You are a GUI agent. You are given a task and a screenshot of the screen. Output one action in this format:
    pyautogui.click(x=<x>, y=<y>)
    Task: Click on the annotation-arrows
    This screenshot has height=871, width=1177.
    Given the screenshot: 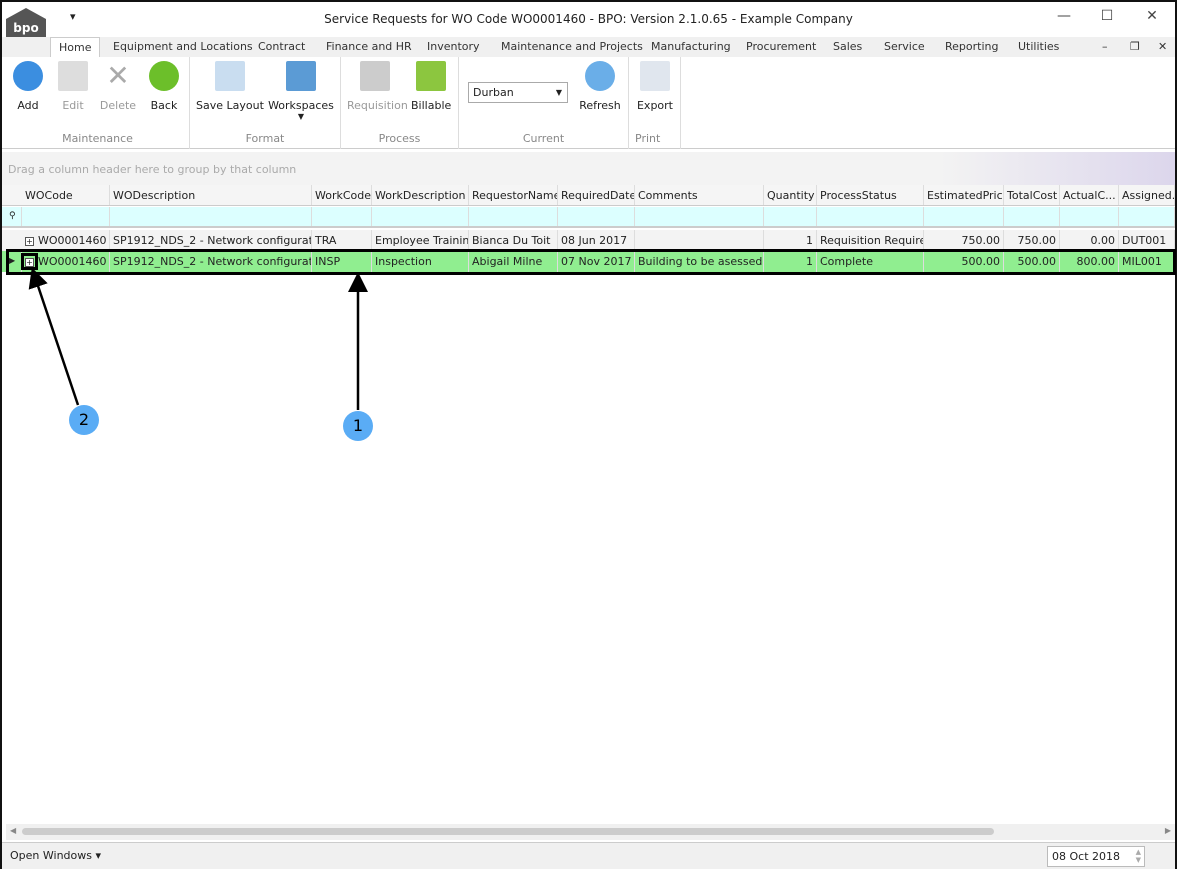 What is the action you would take?
    pyautogui.click(x=198, y=338)
    